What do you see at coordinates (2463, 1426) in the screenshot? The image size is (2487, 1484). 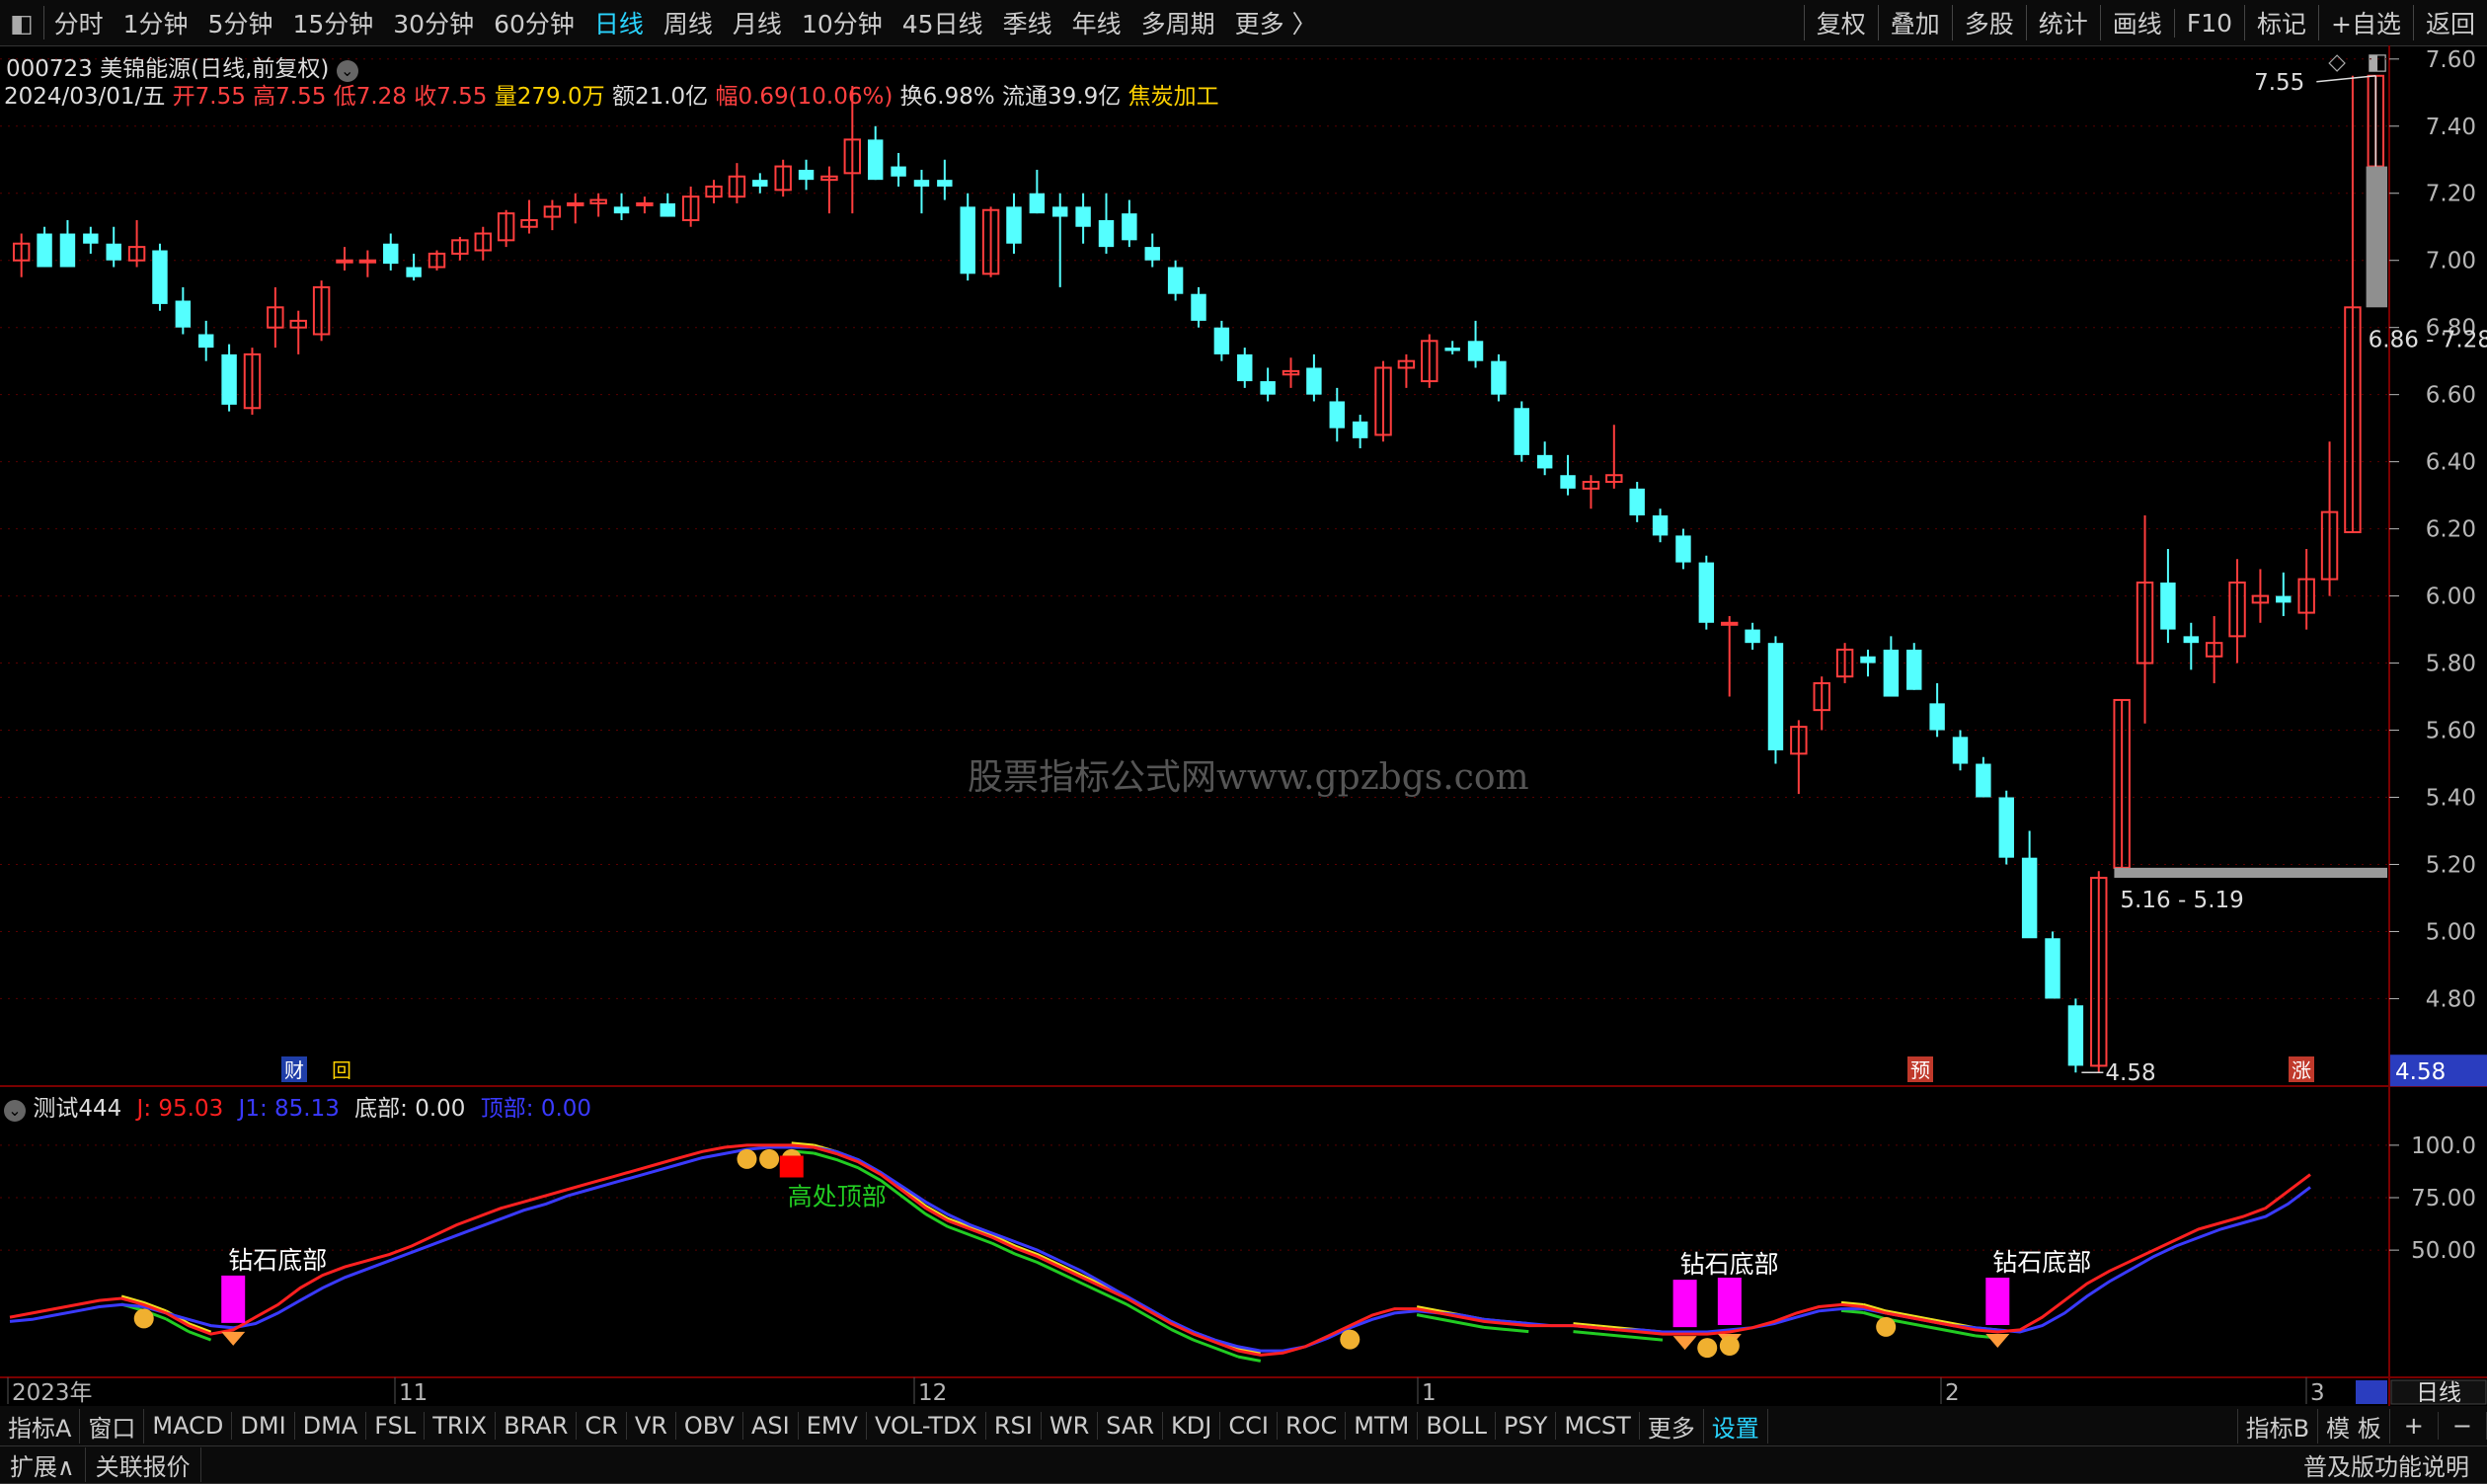 I see `zoom-out-button: −` at bounding box center [2463, 1426].